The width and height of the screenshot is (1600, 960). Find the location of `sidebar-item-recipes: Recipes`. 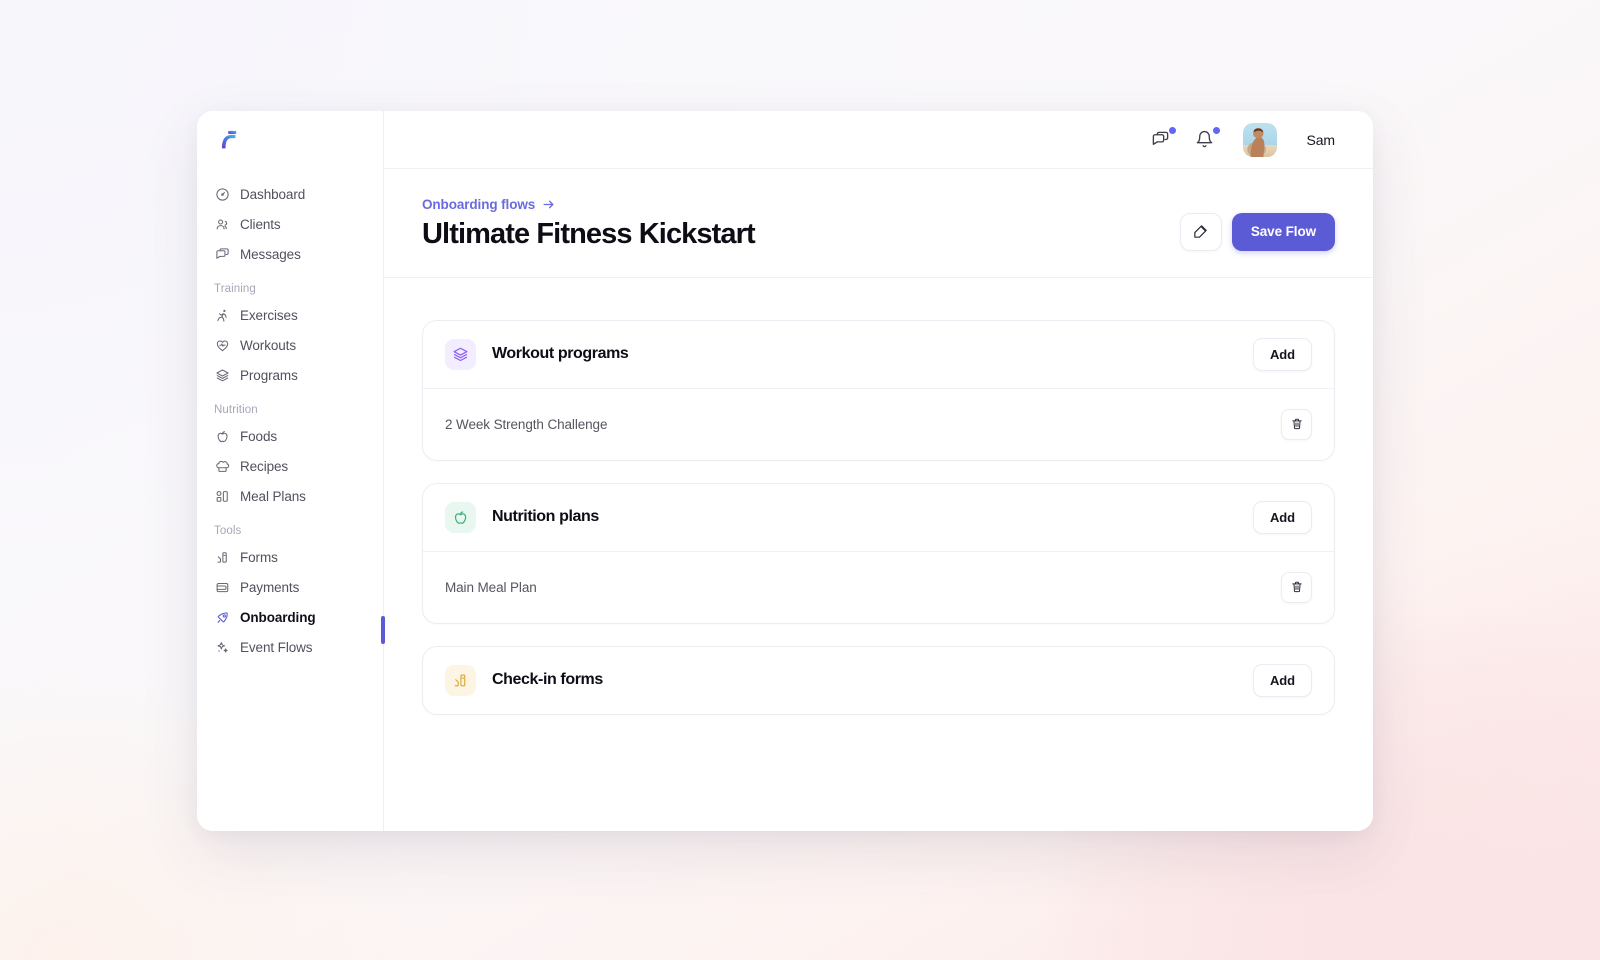

sidebar-item-recipes: Recipes is located at coordinates (290, 466).